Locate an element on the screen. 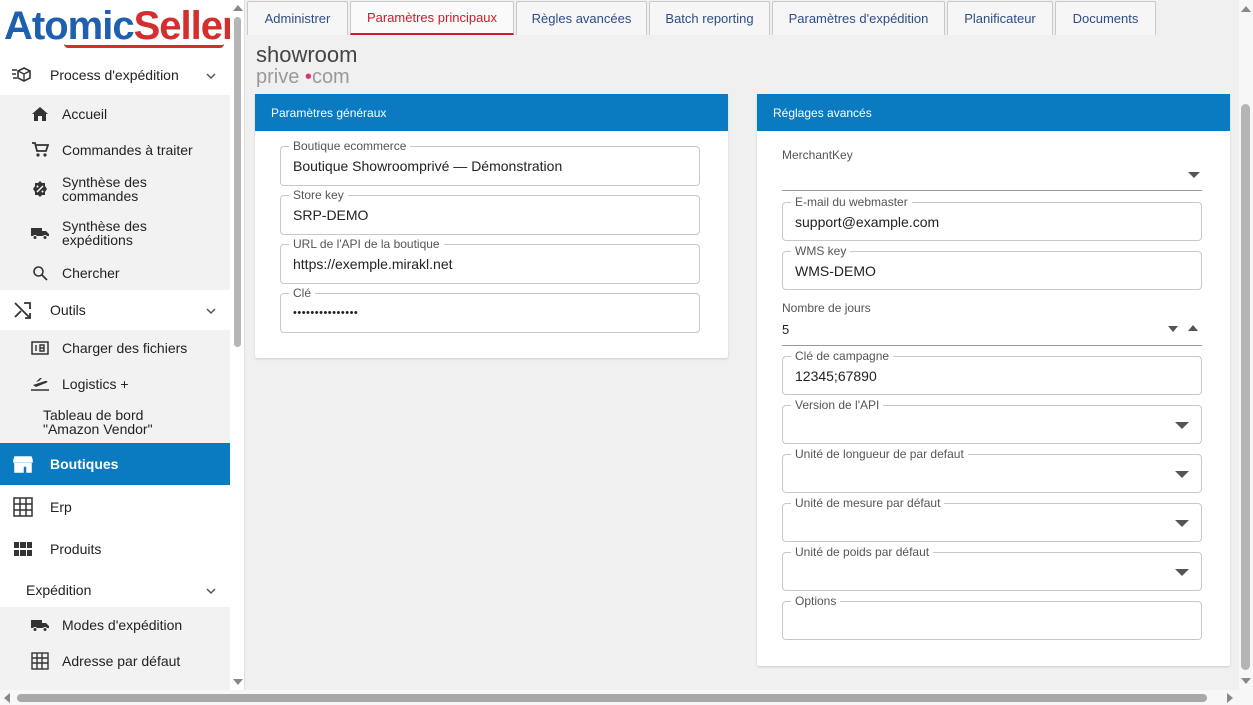  webmaster-email-field: E-mail du webmaster support@example.com is located at coordinates (992, 218).